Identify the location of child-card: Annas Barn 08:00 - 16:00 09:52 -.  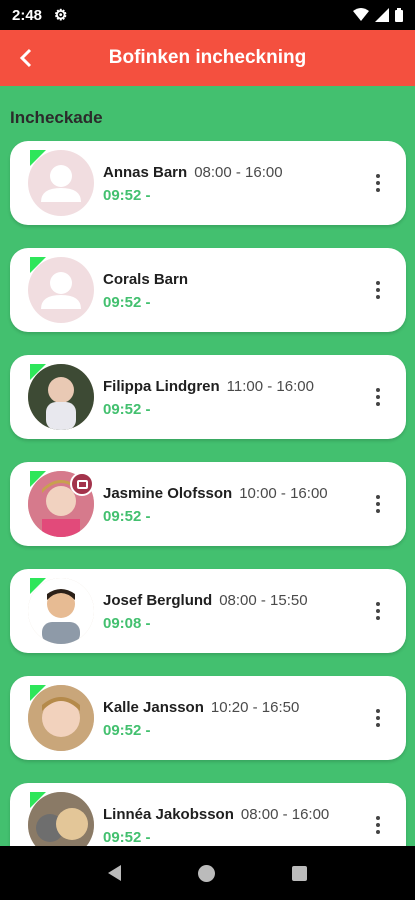
(208, 183).